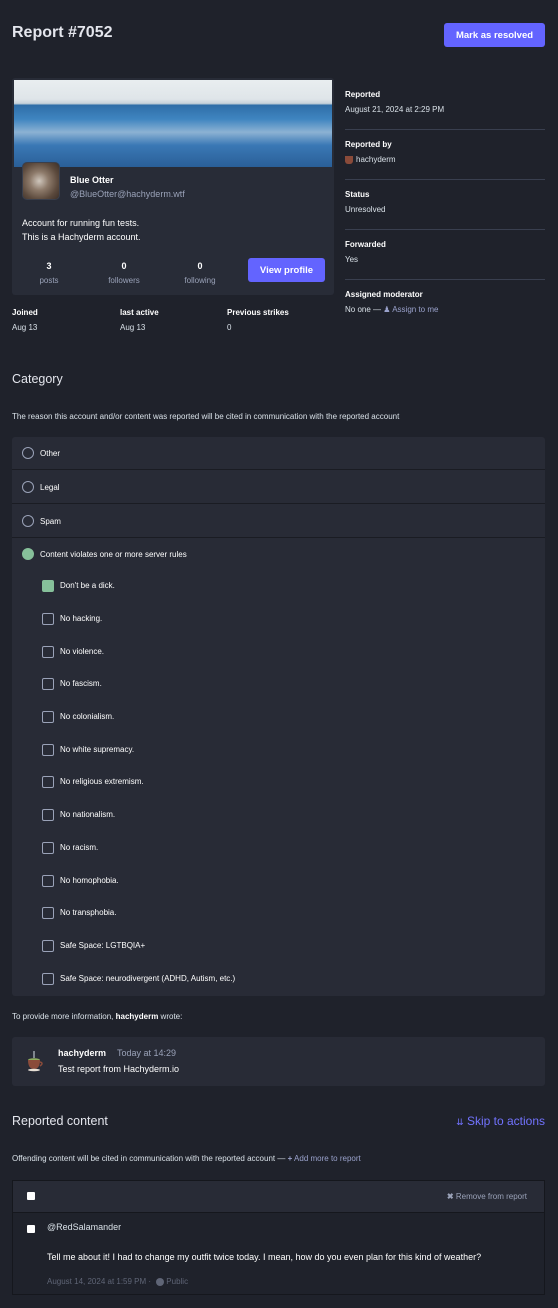  I want to click on view-profile-button: View profile, so click(286, 270).